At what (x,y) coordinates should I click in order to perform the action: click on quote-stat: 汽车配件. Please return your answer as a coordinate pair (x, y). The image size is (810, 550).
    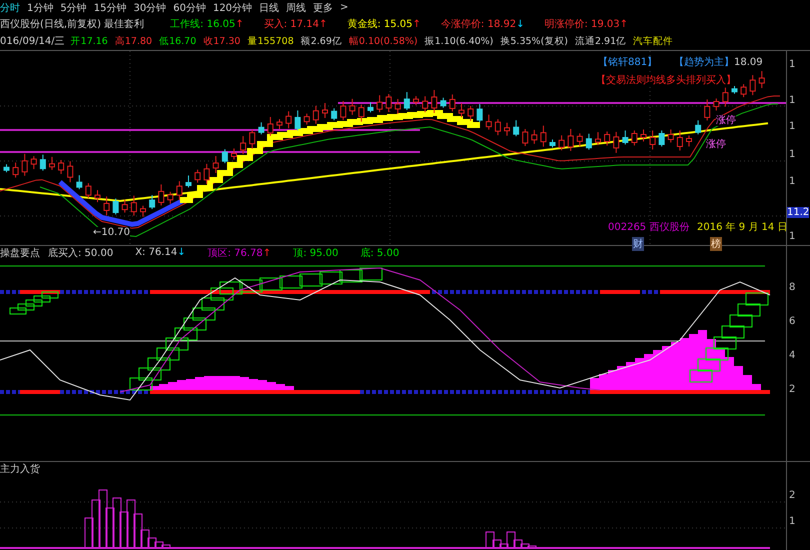
    Looking at the image, I should click on (653, 41).